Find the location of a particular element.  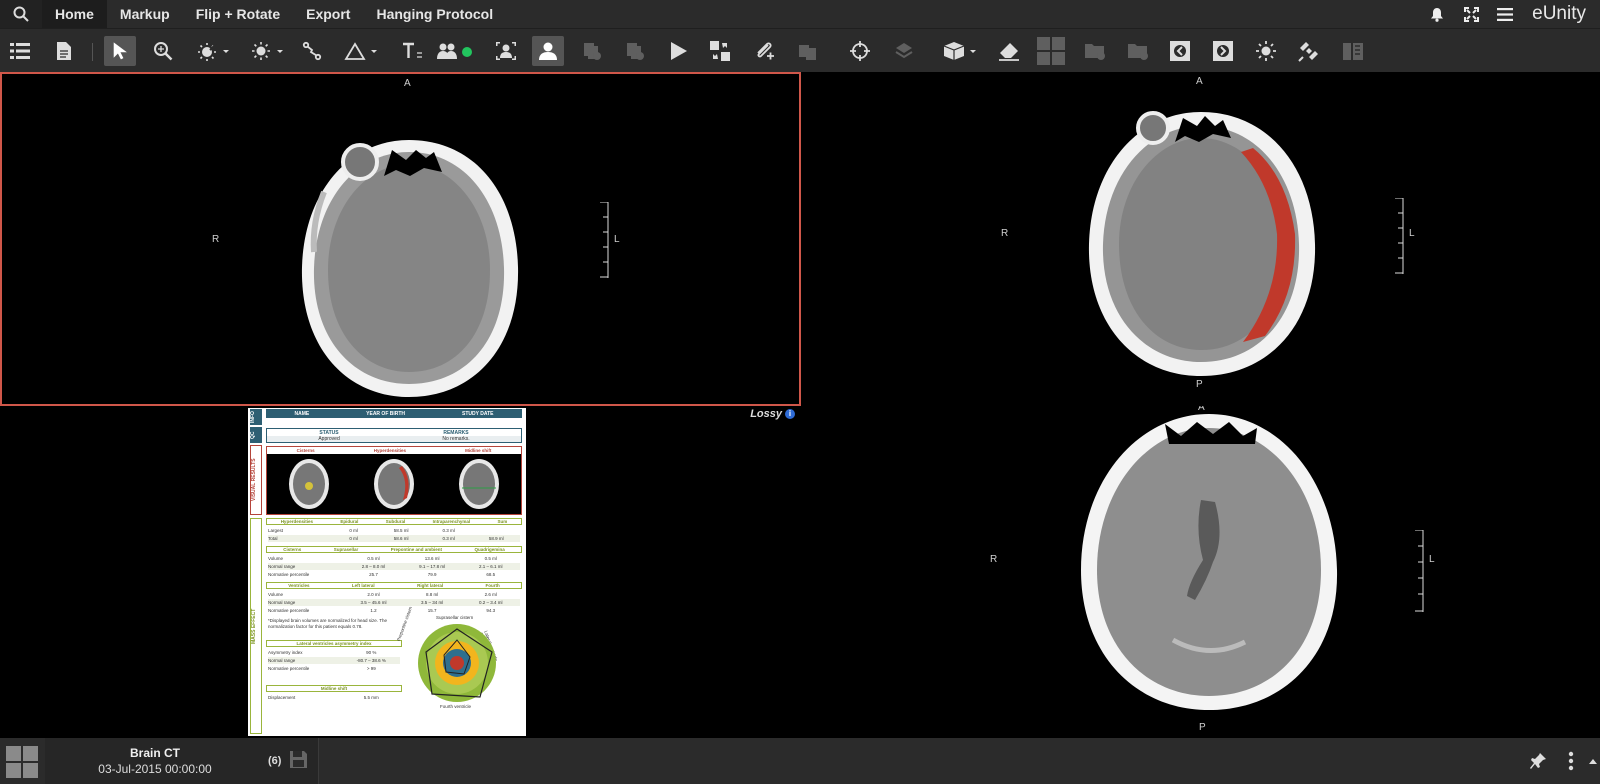

grid-icon is located at coordinates (1051, 51).